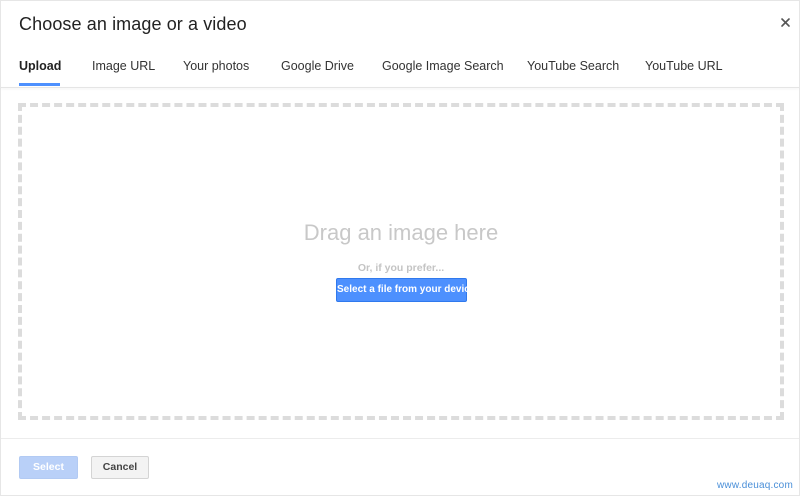  What do you see at coordinates (401, 232) in the screenshot?
I see `drag-here-text: Drag an image here` at bounding box center [401, 232].